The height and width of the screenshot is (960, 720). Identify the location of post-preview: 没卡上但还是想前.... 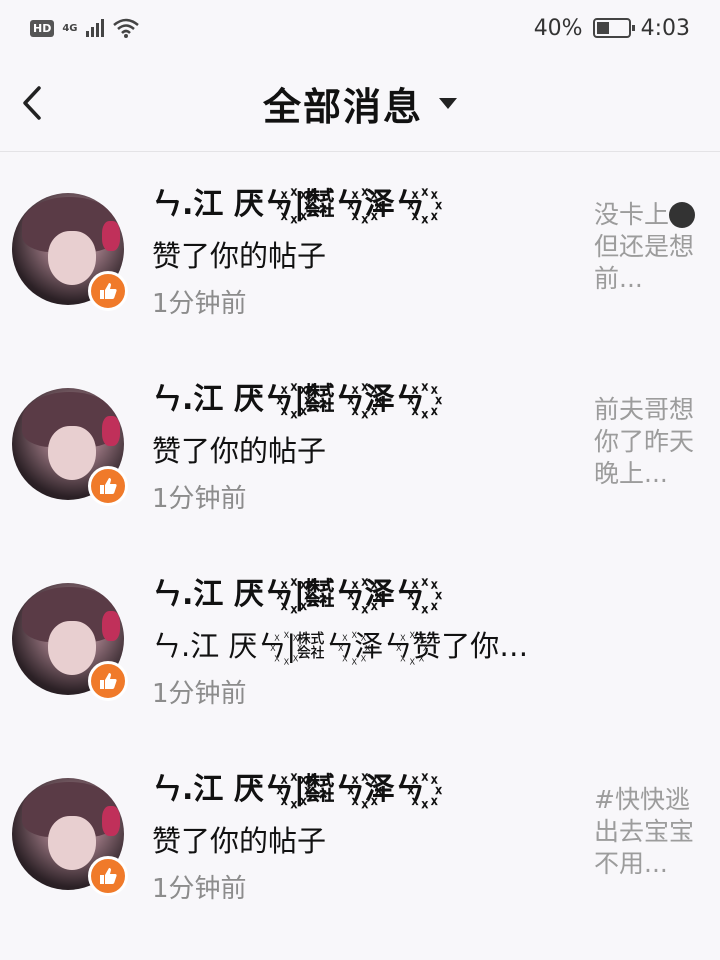
(650, 247).